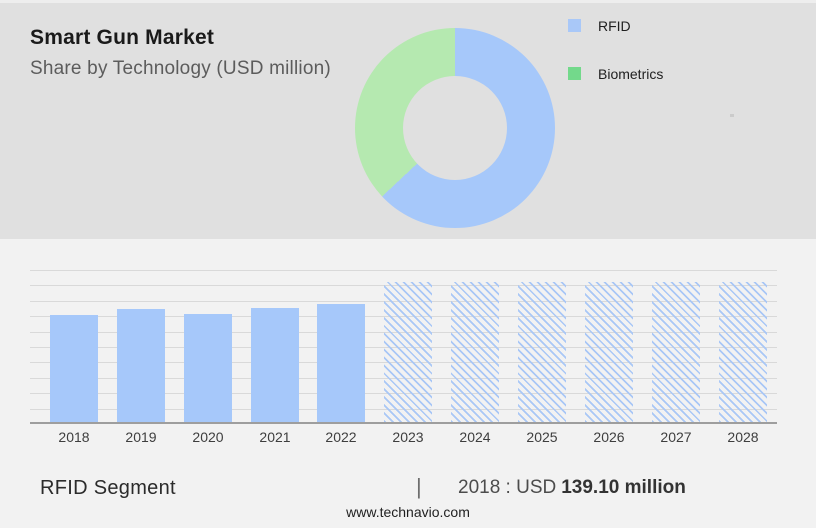 This screenshot has height=528, width=816. Describe the element at coordinates (408, 1) in the screenshot. I see `top-edge-strip` at that location.